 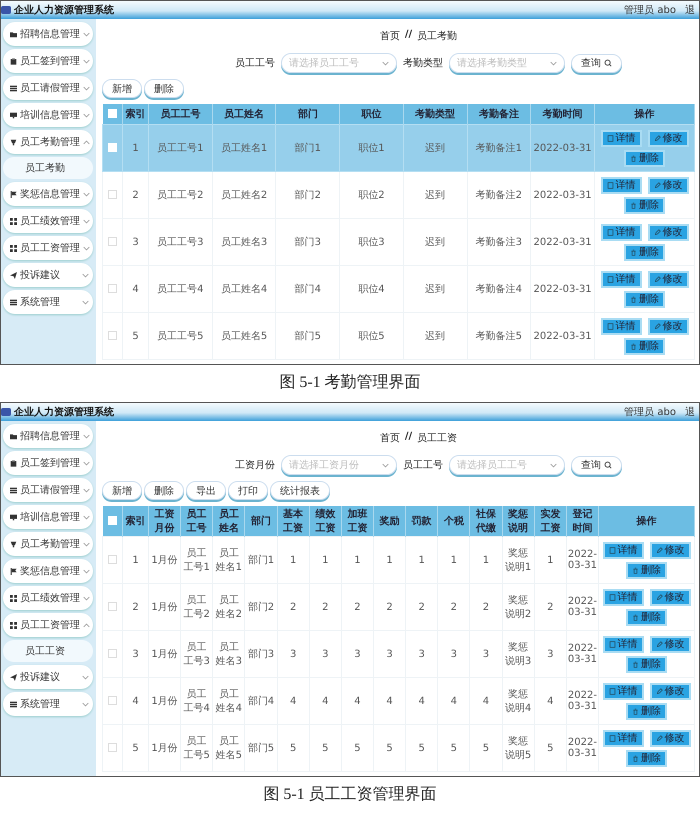 I want to click on toolbar-button: 统计报表, so click(x=300, y=490).